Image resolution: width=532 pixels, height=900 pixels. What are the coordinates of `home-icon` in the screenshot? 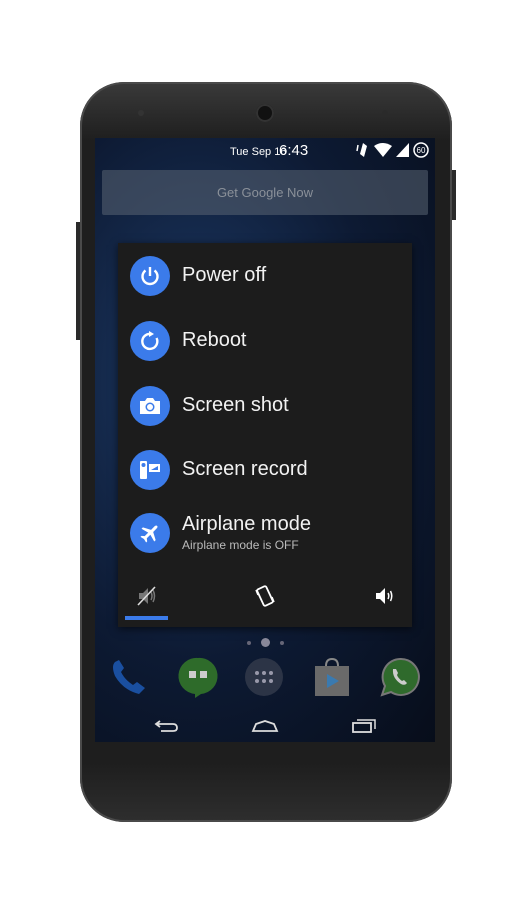 It's located at (265, 726).